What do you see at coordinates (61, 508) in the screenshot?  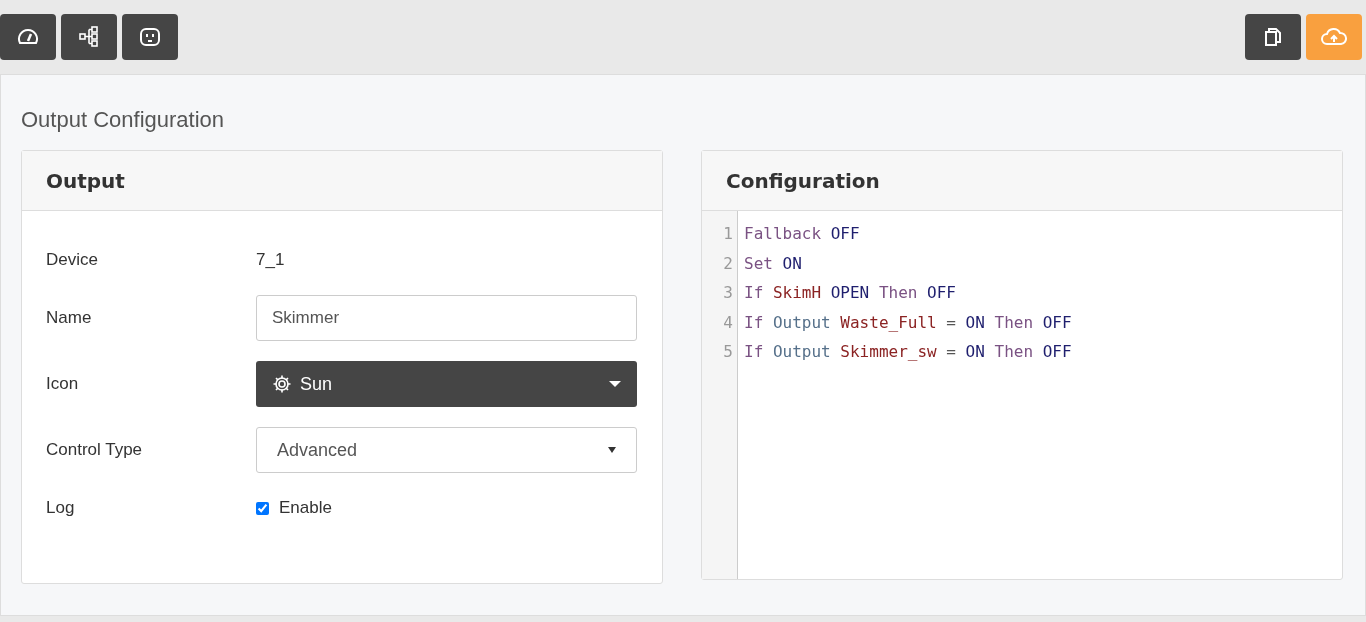 I see `field-label: Log` at bounding box center [61, 508].